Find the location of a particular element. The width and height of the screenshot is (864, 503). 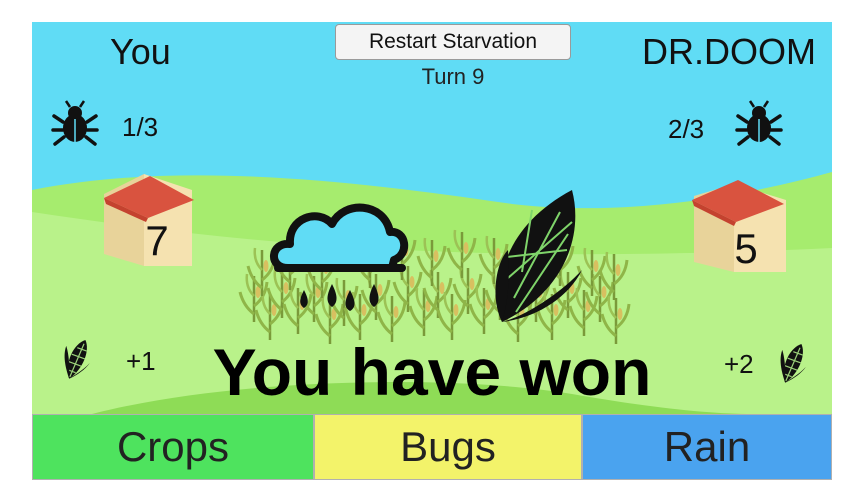

bugs-button: Bugs is located at coordinates (448, 447).